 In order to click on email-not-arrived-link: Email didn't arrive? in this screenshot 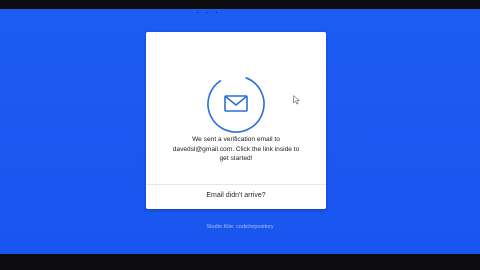, I will do `click(236, 195)`.